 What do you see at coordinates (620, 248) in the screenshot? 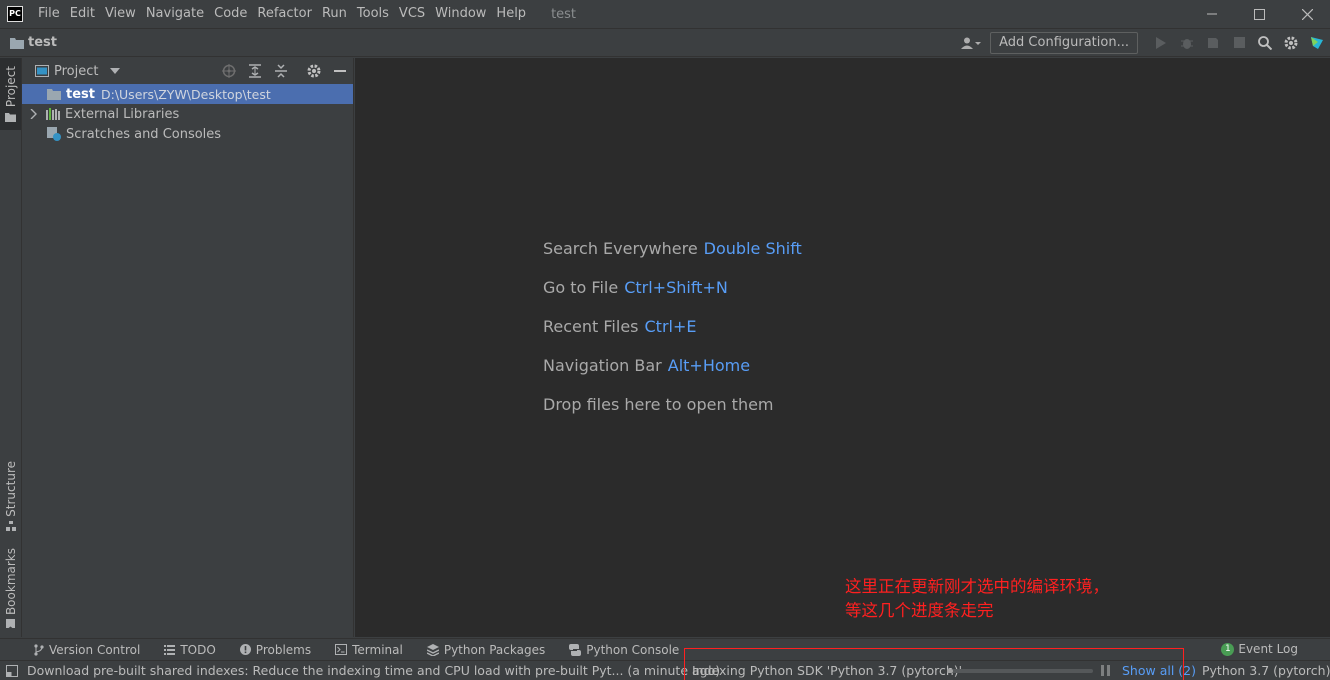
I see `hint-label: Search Everywhere` at bounding box center [620, 248].